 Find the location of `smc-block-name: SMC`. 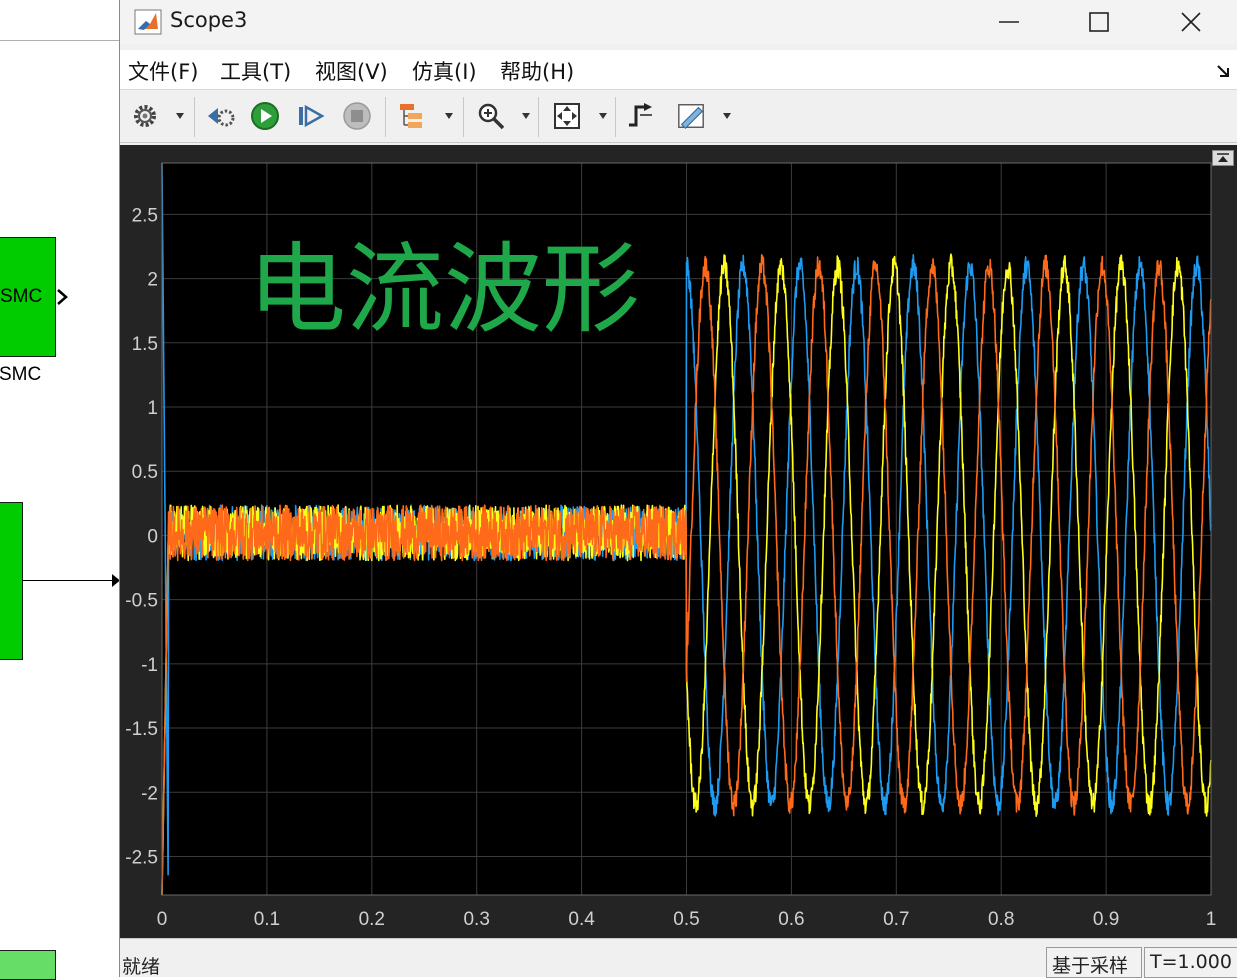

smc-block-name: SMC is located at coordinates (21, 374).